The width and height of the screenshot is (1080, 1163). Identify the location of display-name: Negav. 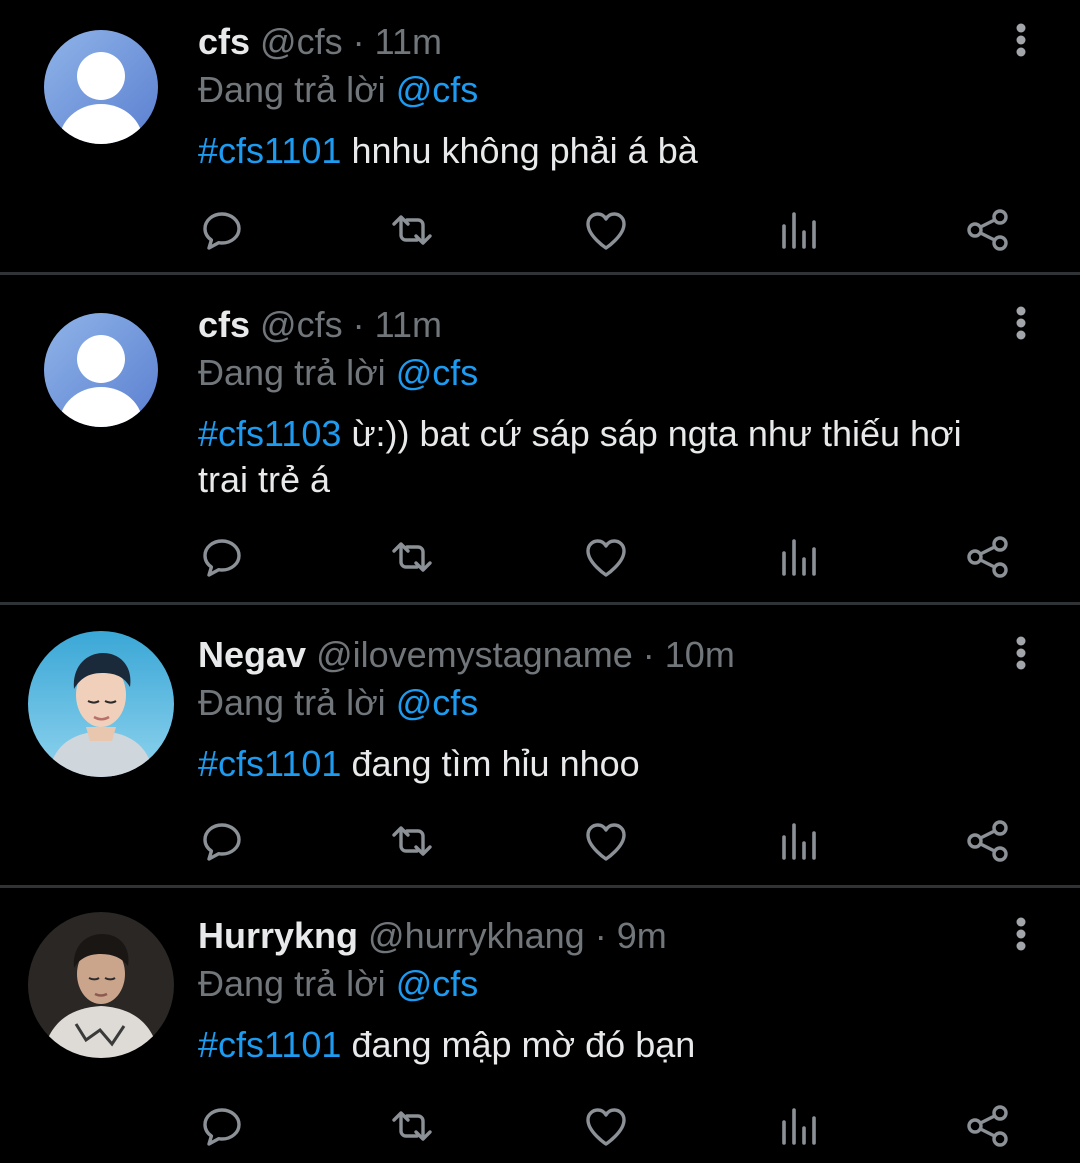
(252, 654).